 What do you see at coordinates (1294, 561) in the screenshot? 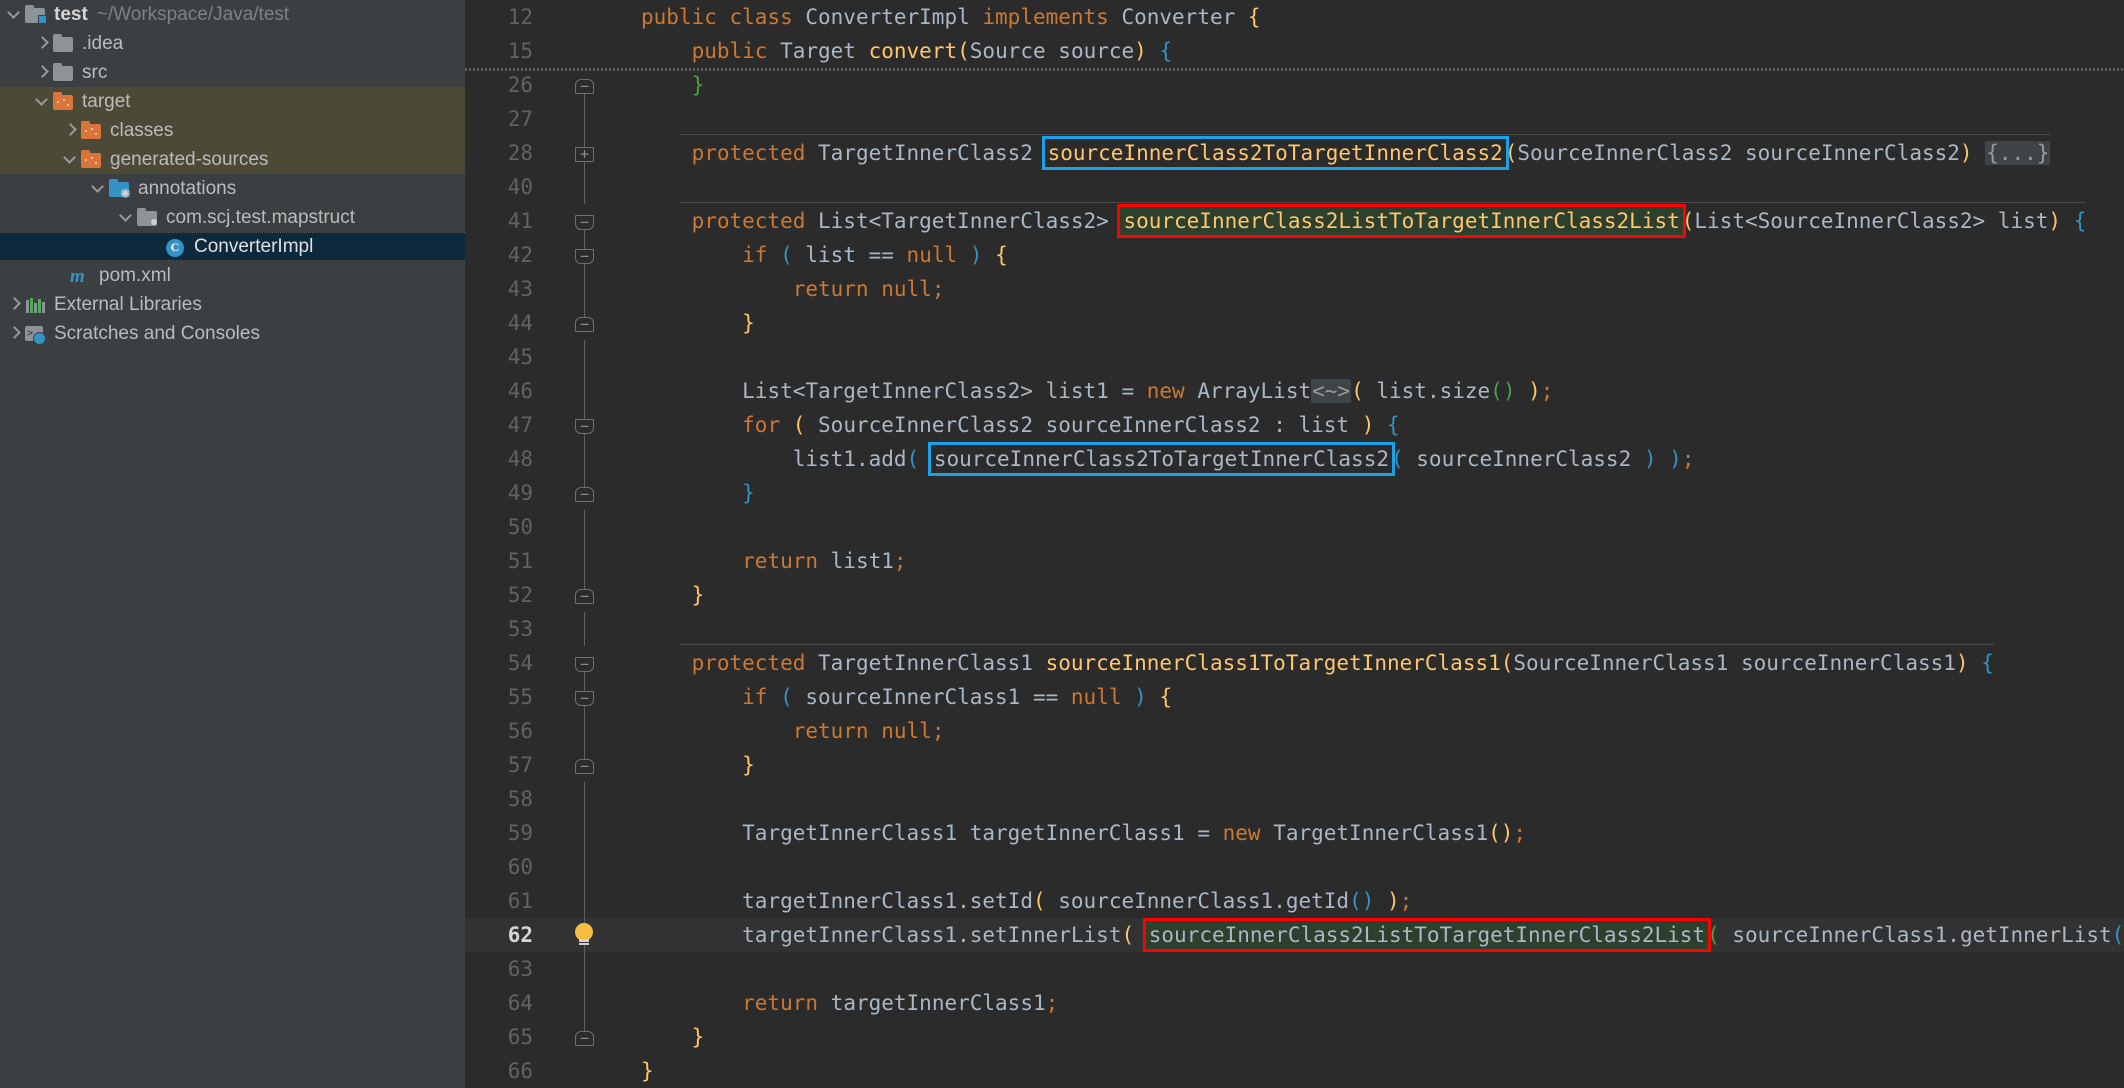
I see `code-line: 51 return list1;` at bounding box center [1294, 561].